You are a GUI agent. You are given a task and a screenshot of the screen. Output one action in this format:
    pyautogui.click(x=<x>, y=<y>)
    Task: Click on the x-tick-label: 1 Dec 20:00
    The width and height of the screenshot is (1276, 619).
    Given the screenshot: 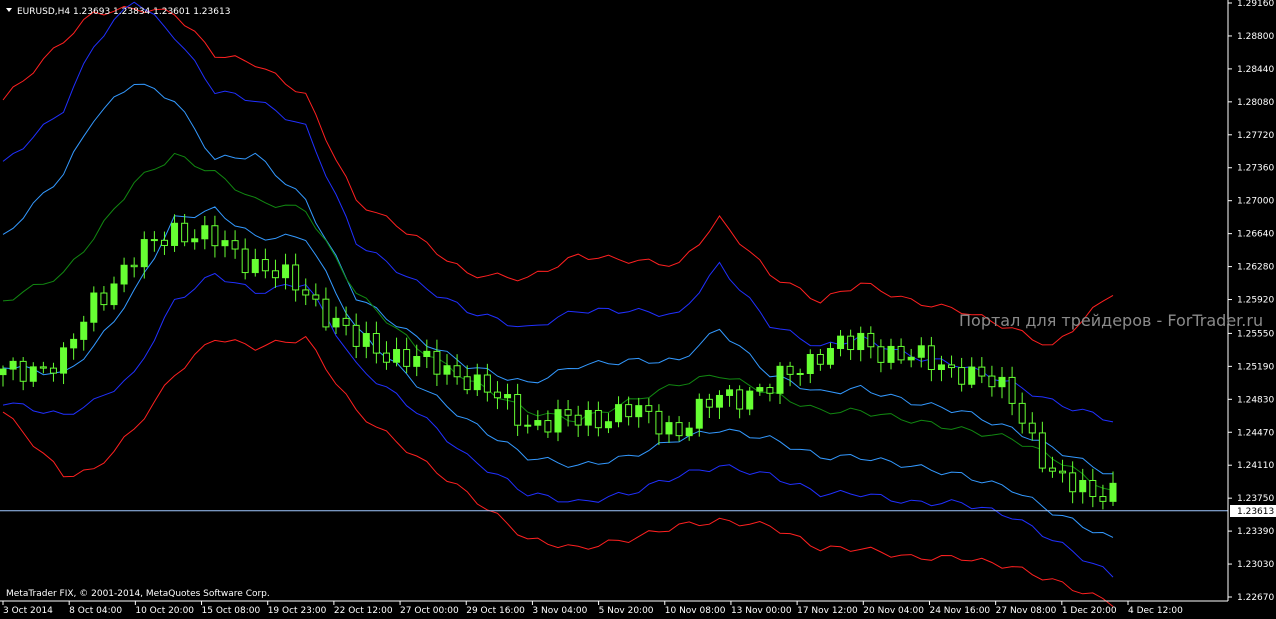 What is the action you would take?
    pyautogui.click(x=1089, y=611)
    